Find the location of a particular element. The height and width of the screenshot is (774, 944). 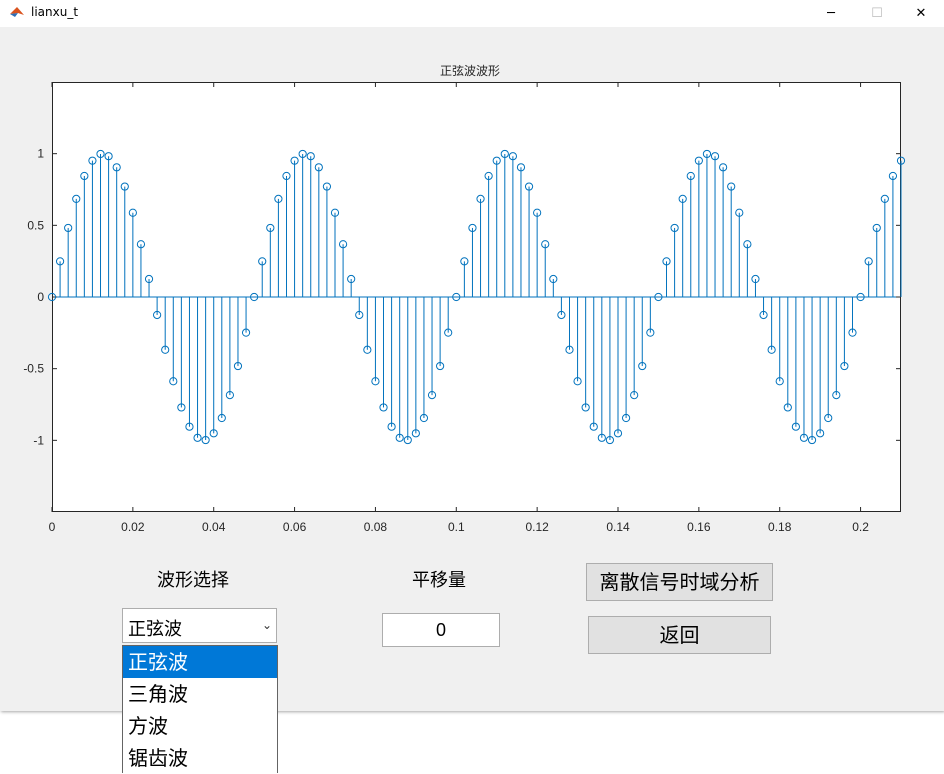

shift-label: 平移量 is located at coordinates (439, 580).